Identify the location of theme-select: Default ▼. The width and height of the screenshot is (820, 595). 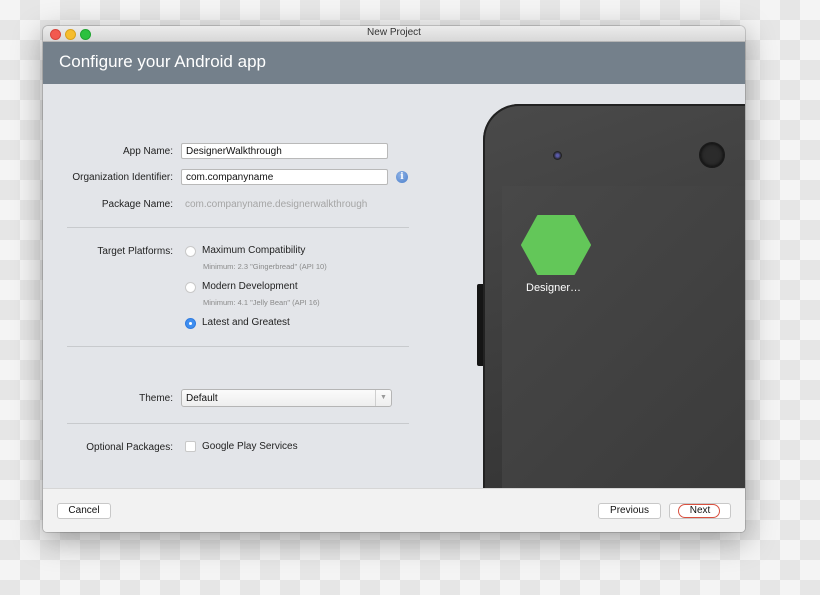
(286, 398).